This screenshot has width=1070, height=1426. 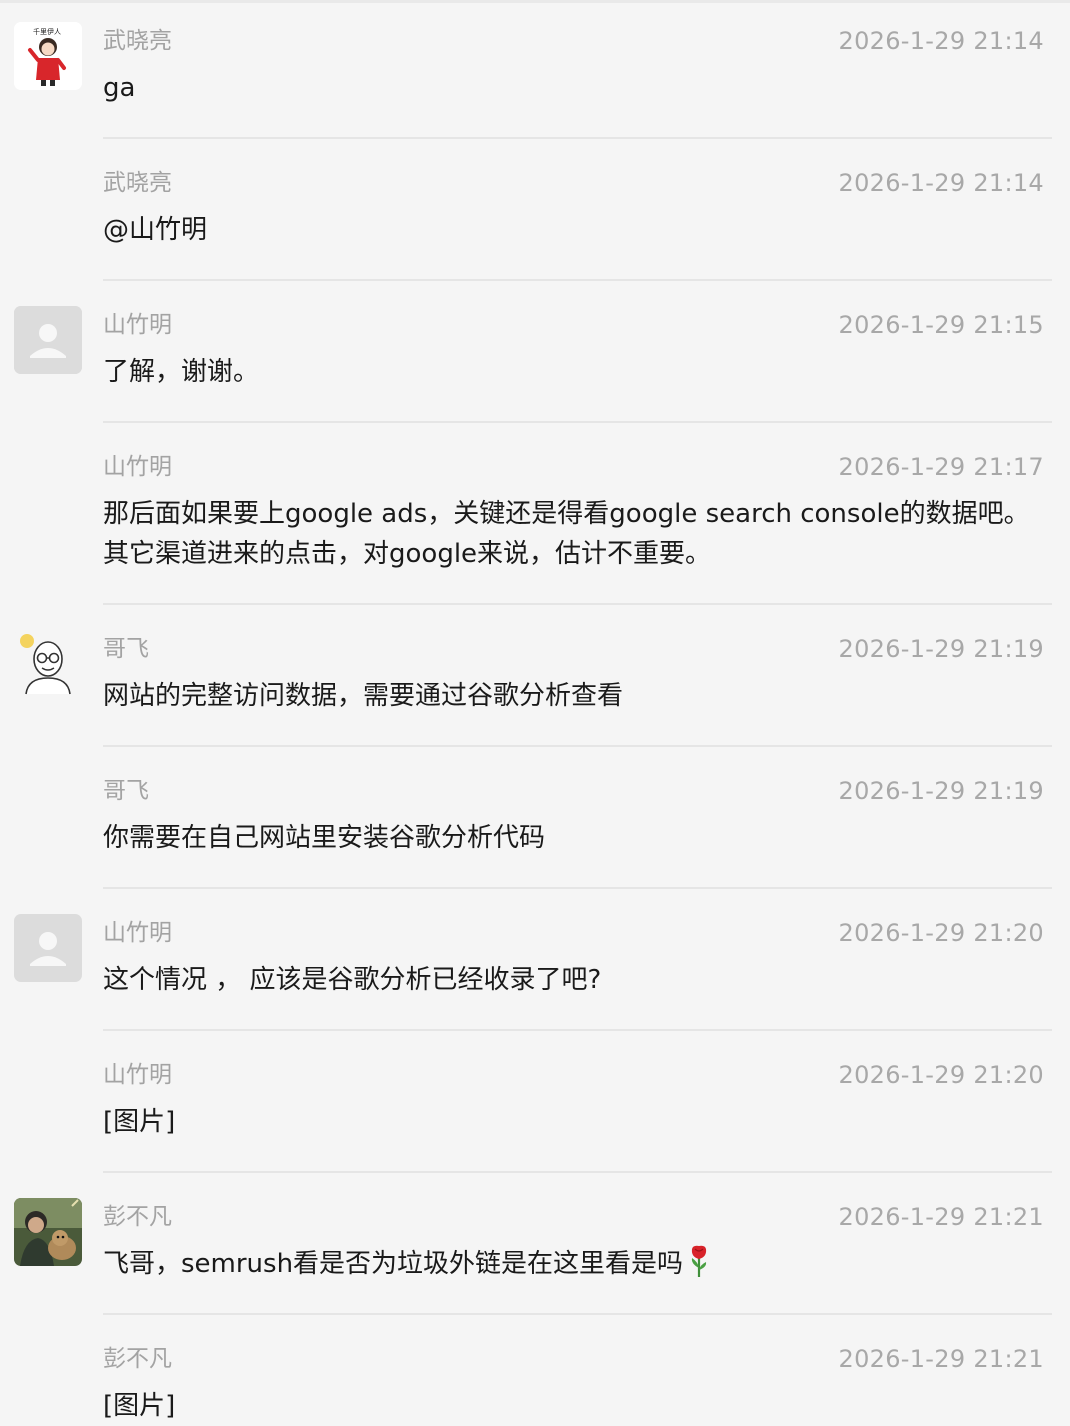 I want to click on message-text: 了解，谢谢。, so click(x=181, y=372).